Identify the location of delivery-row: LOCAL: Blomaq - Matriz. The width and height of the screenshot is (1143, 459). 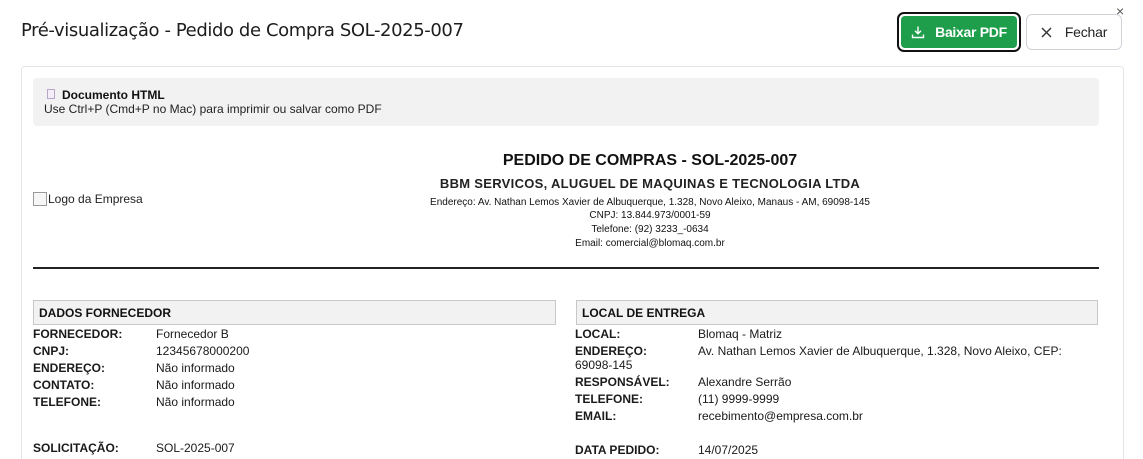
(679, 334).